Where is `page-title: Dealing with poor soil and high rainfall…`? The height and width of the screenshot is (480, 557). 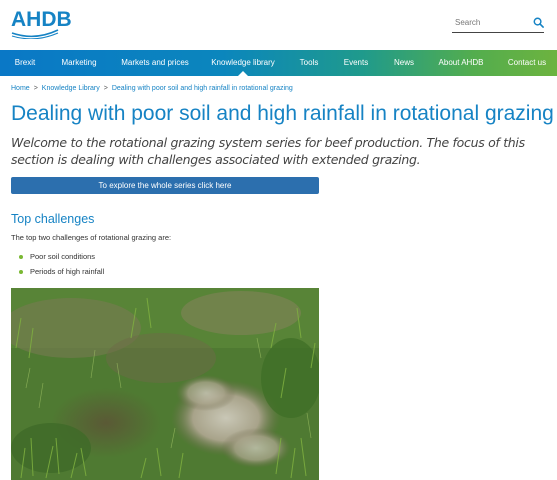
page-title: Dealing with poor soil and high rainfall… is located at coordinates (282, 113).